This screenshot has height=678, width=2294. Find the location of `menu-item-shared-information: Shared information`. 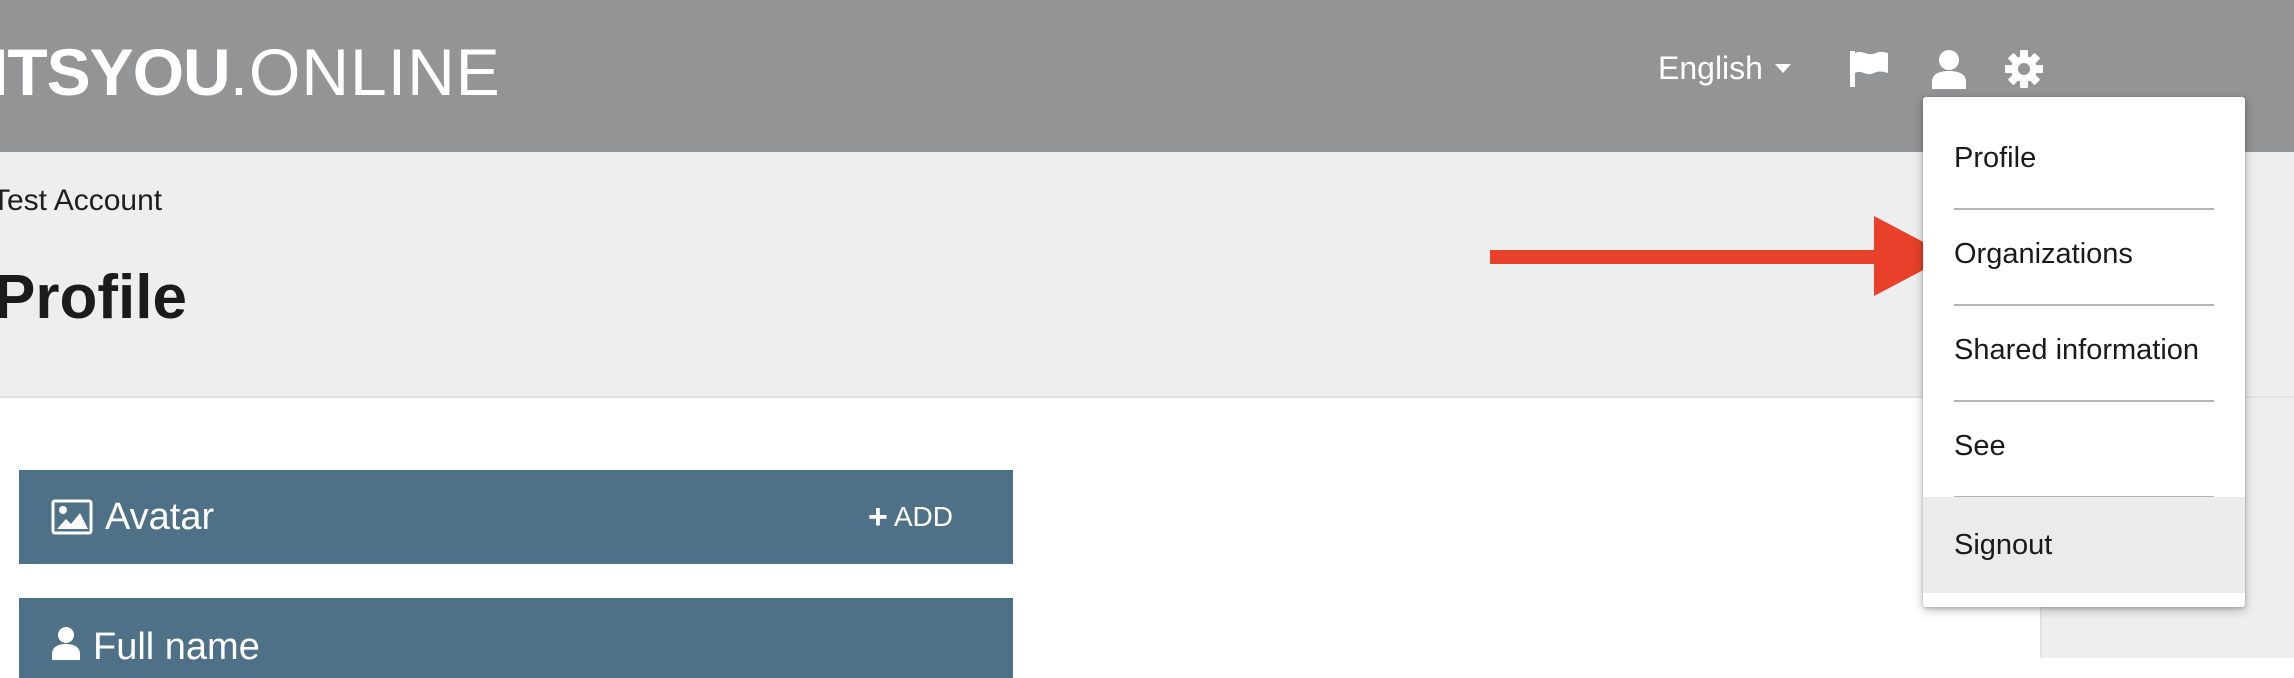

menu-item-shared-information: Shared information is located at coordinates (2084, 350).